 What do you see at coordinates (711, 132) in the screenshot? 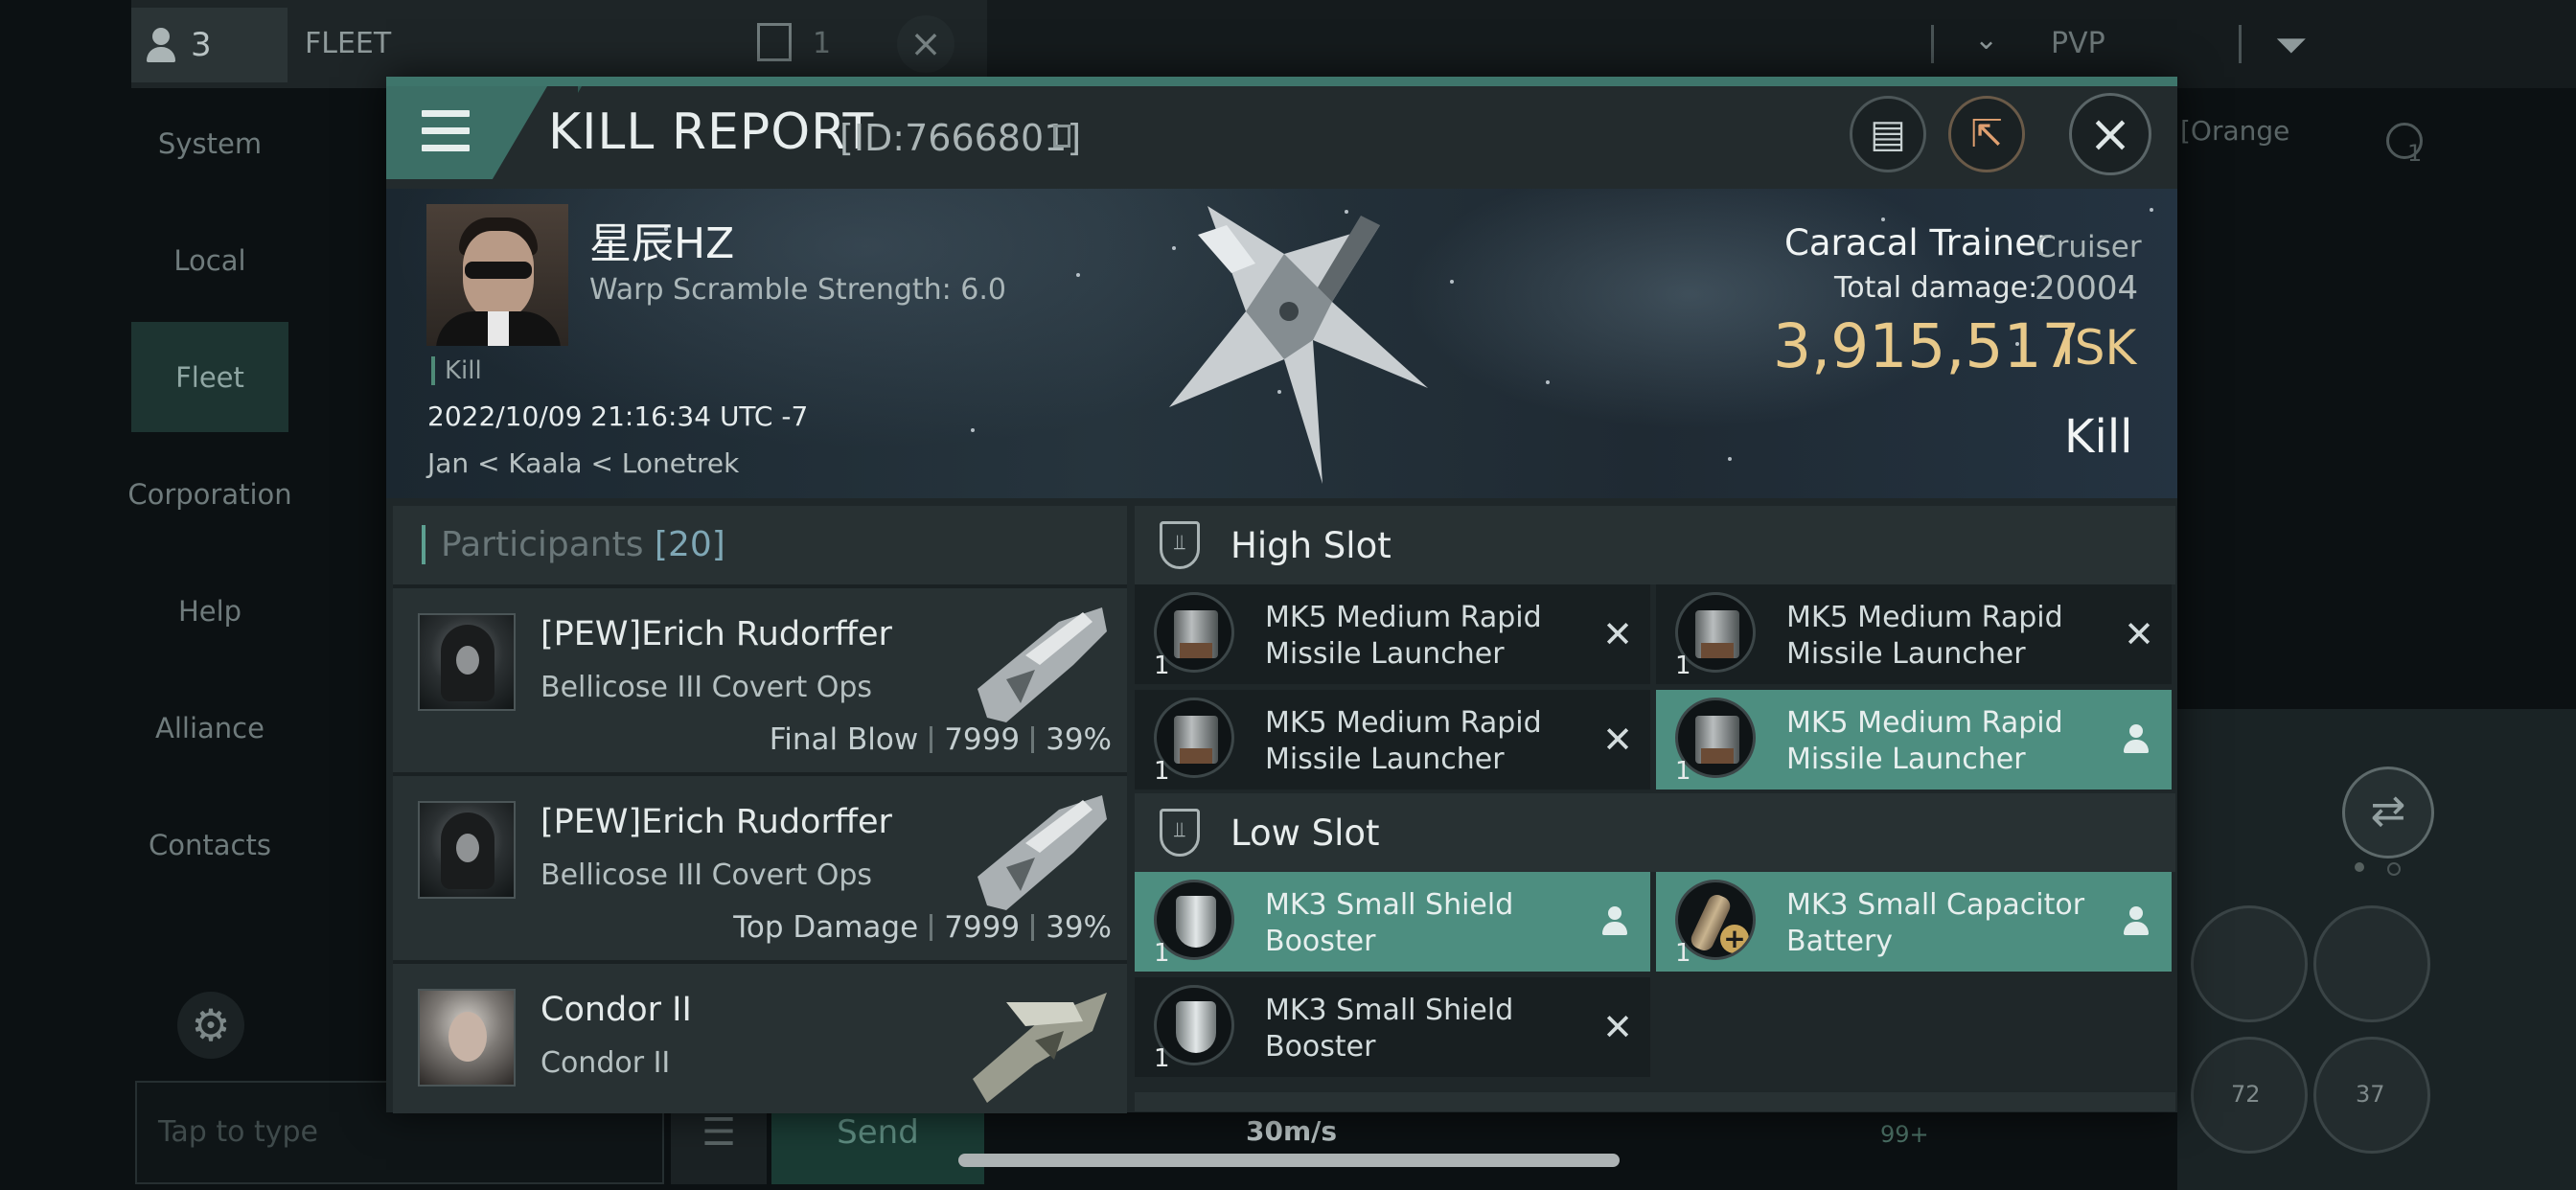
I see `page-title: KILL REPORT` at bounding box center [711, 132].